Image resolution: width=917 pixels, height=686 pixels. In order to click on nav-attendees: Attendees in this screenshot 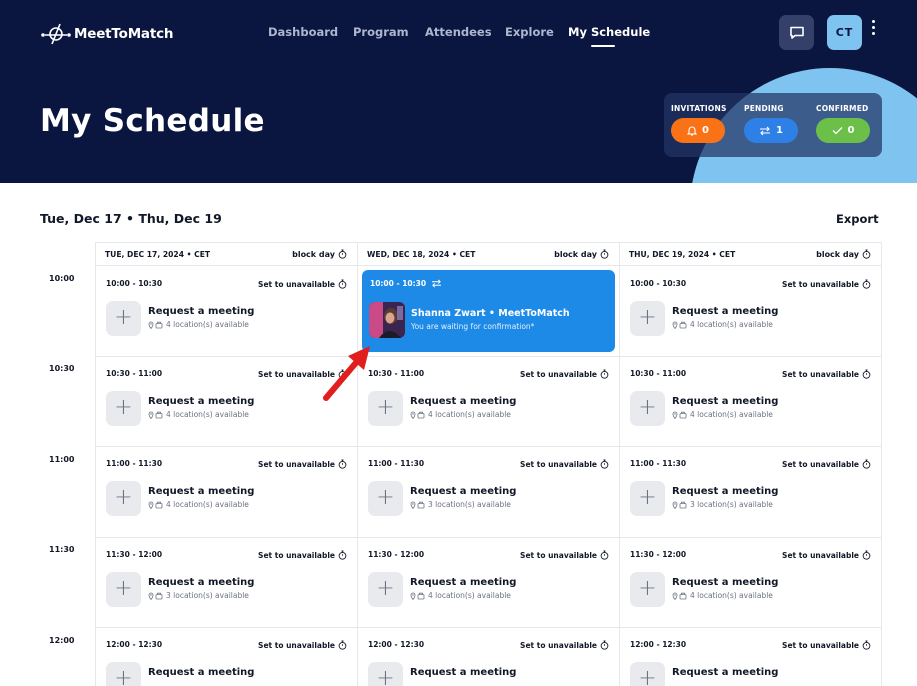, I will do `click(458, 32)`.